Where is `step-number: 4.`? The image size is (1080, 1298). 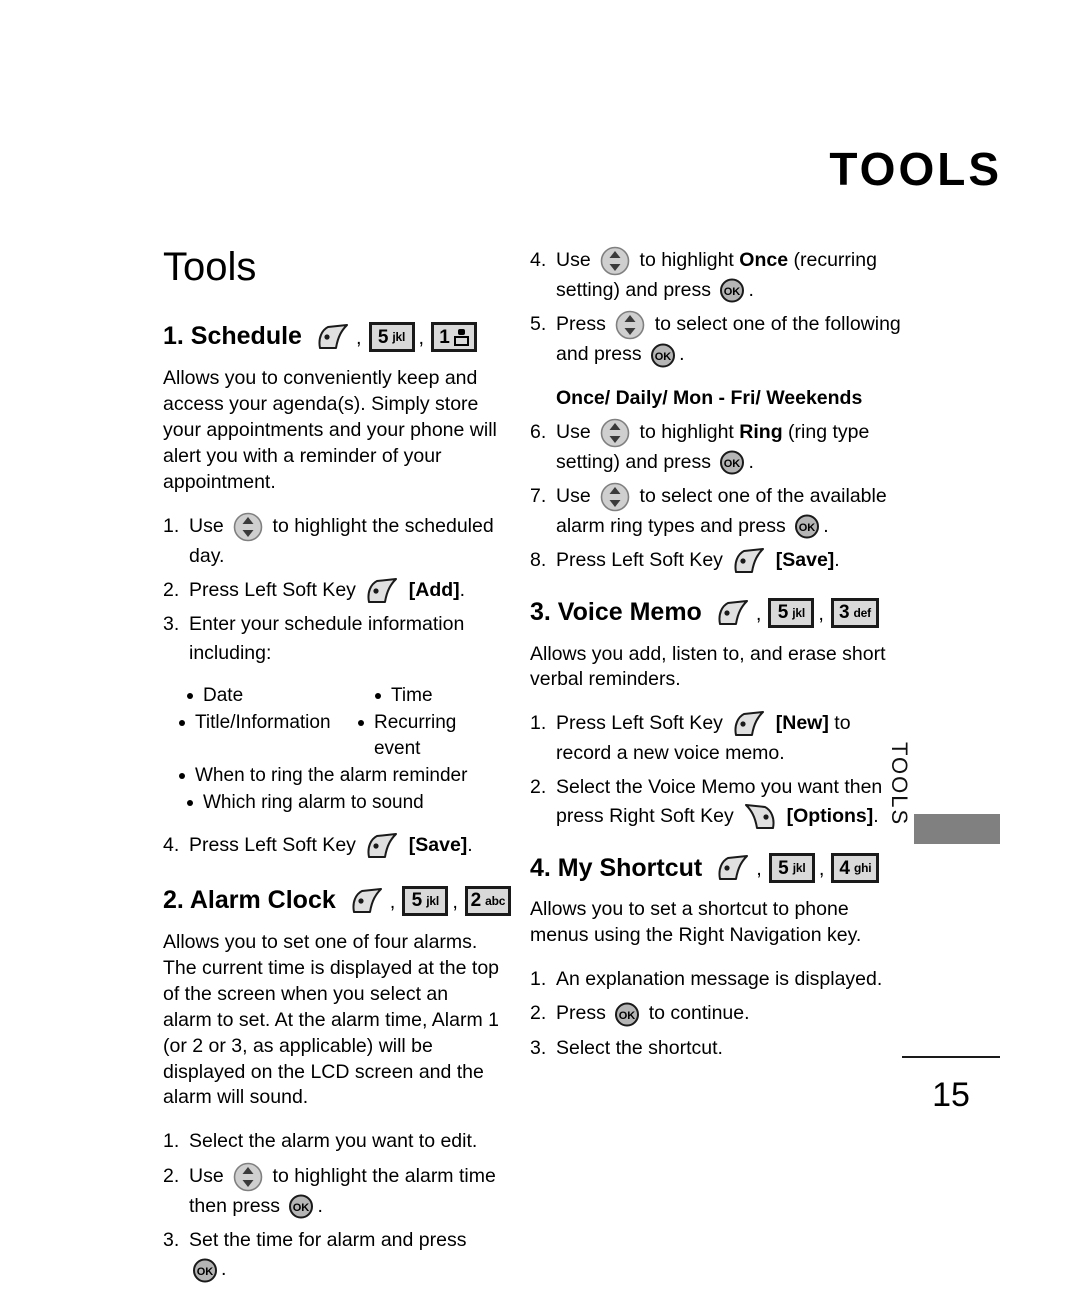
step-number: 4. is located at coordinates (171, 844).